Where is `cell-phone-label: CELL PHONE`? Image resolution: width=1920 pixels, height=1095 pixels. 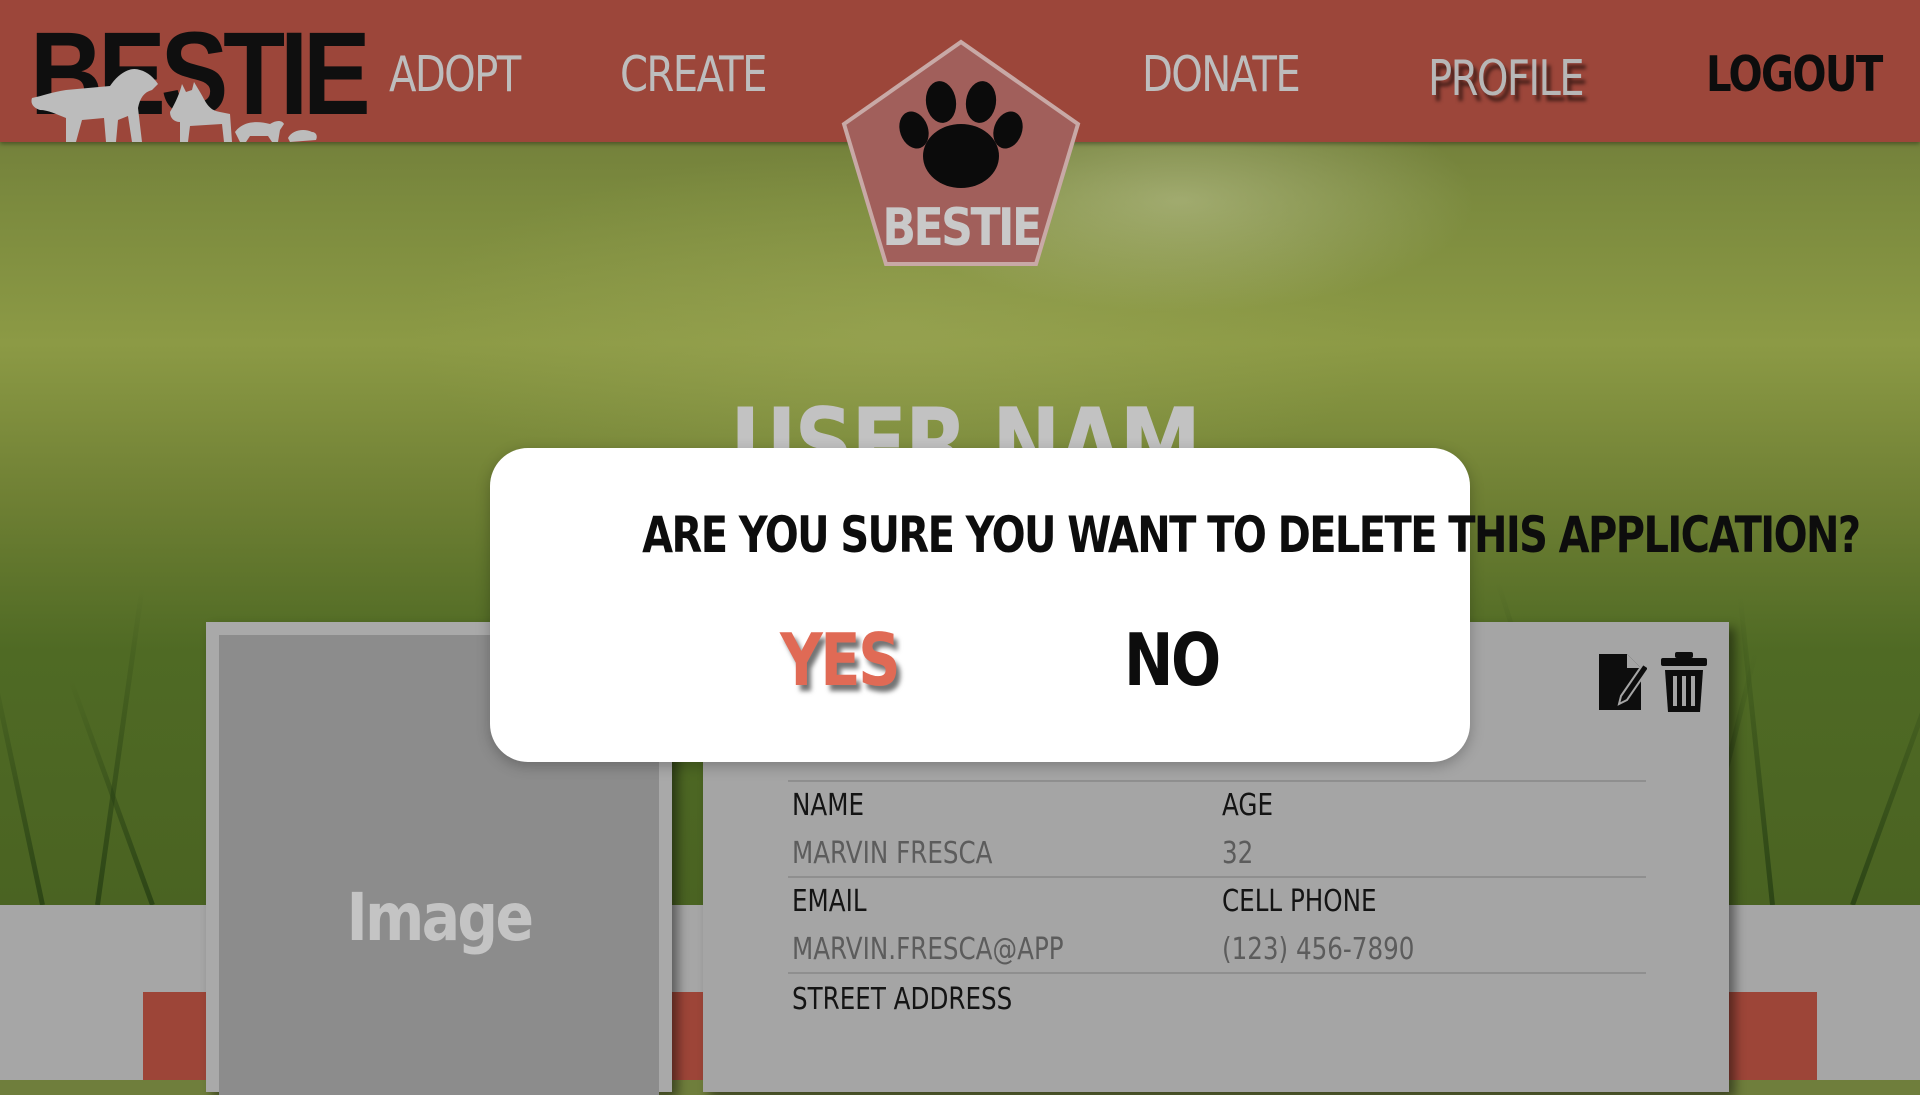 cell-phone-label: CELL PHONE is located at coordinates (1299, 901).